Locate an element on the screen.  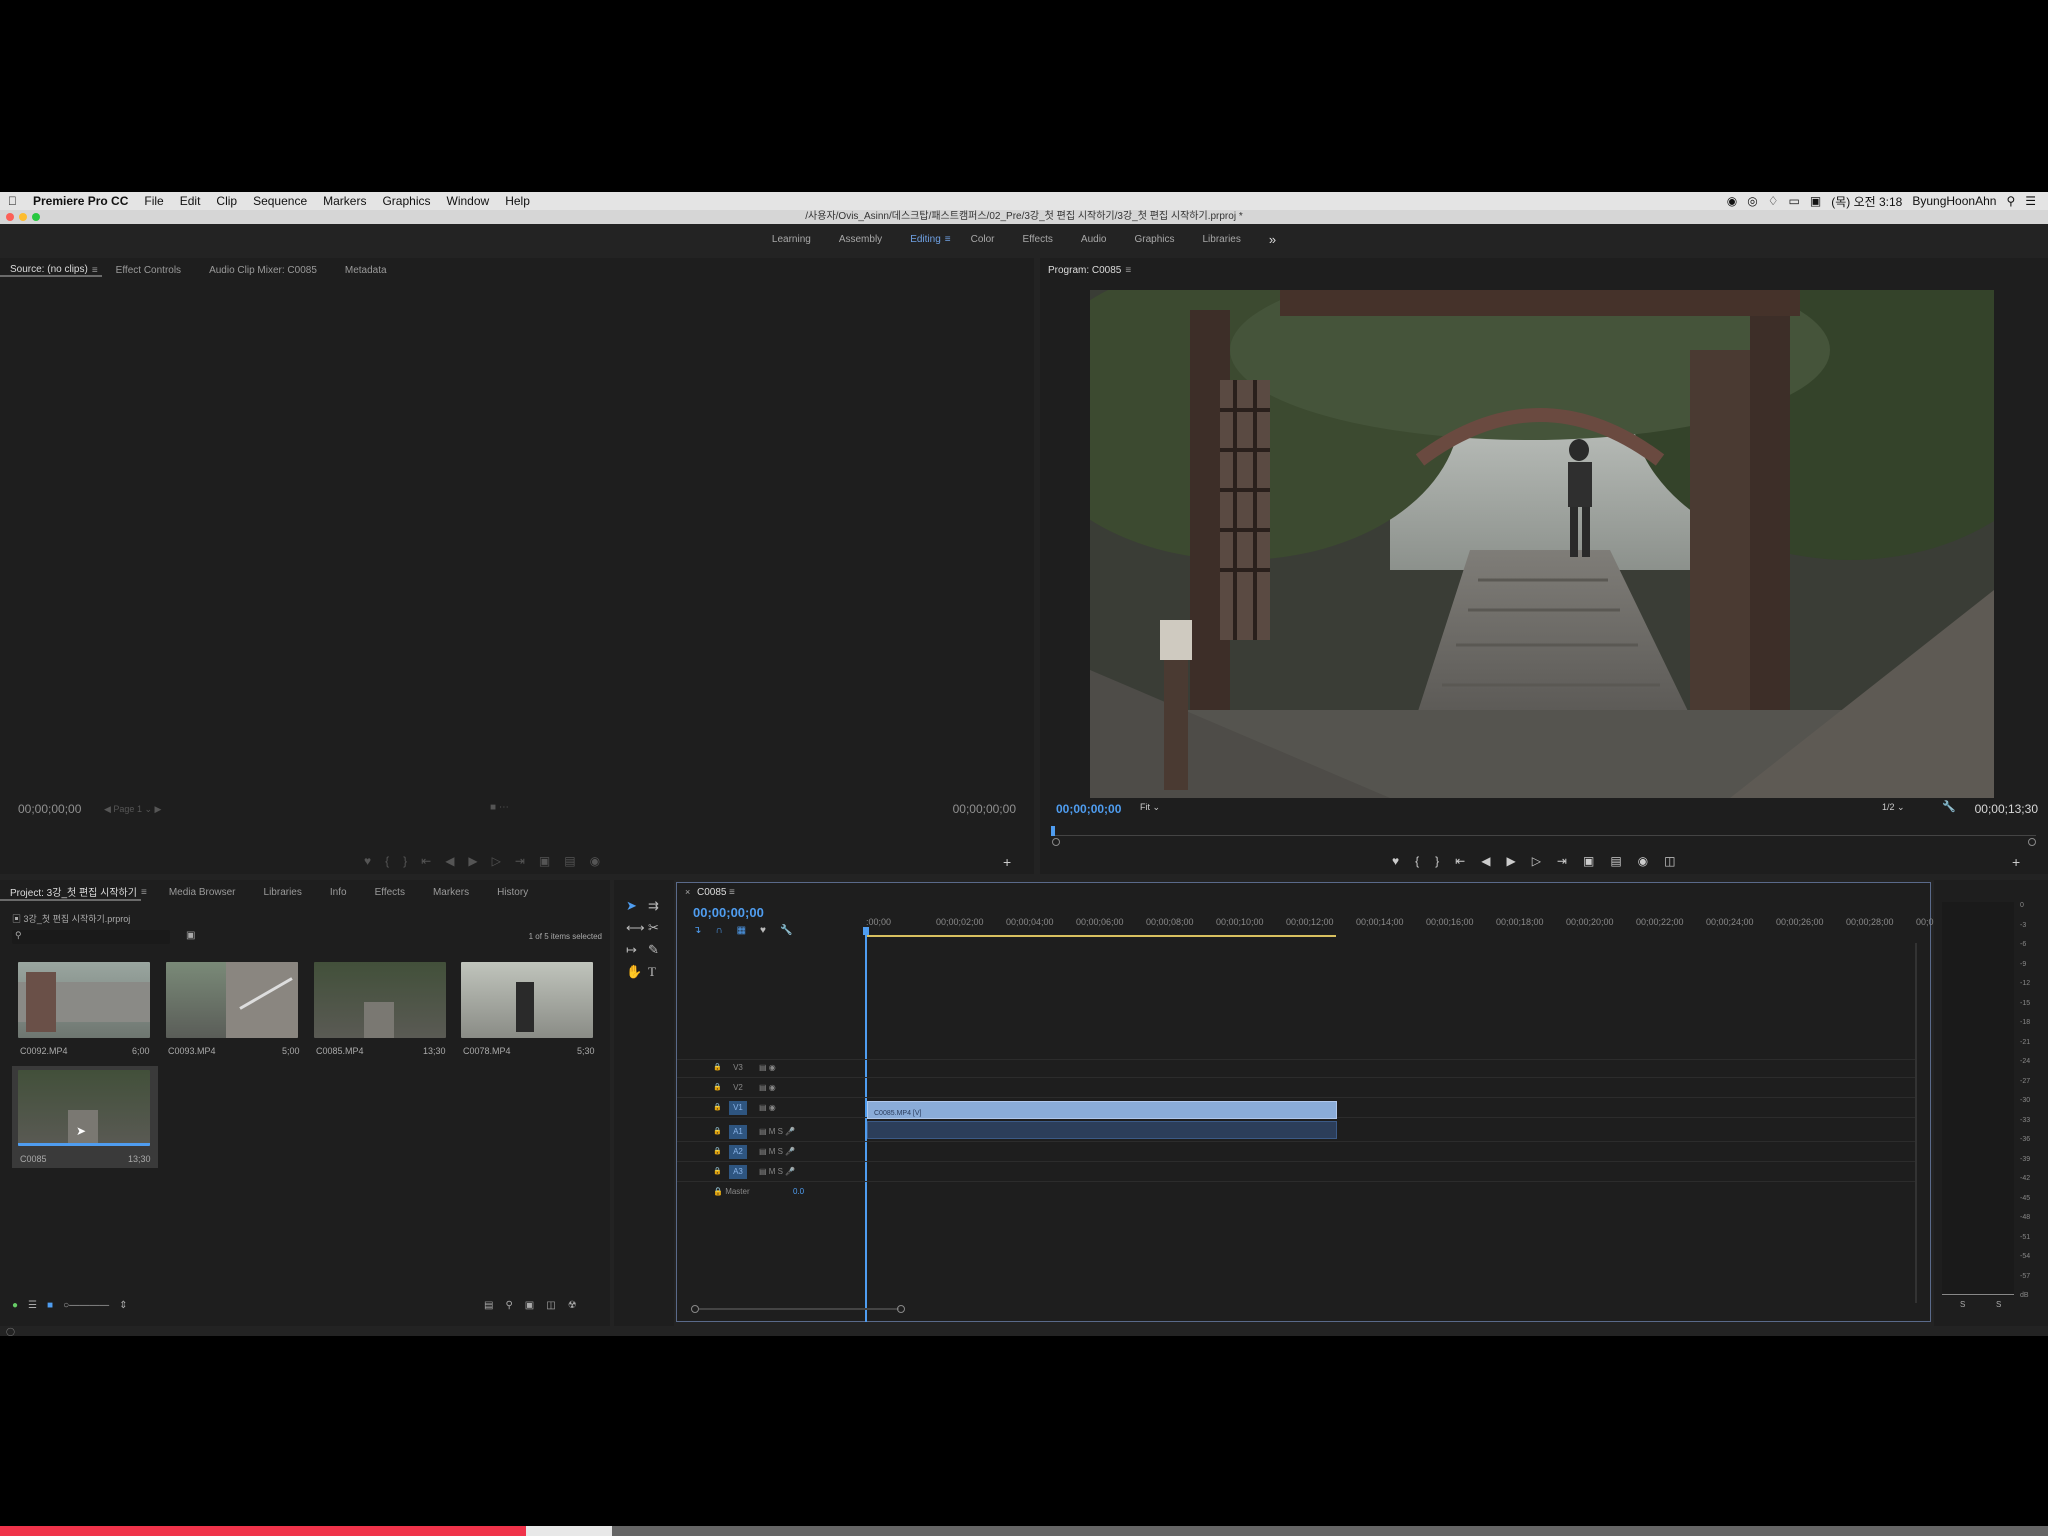
menu-window: Window is located at coordinates (468, 201).